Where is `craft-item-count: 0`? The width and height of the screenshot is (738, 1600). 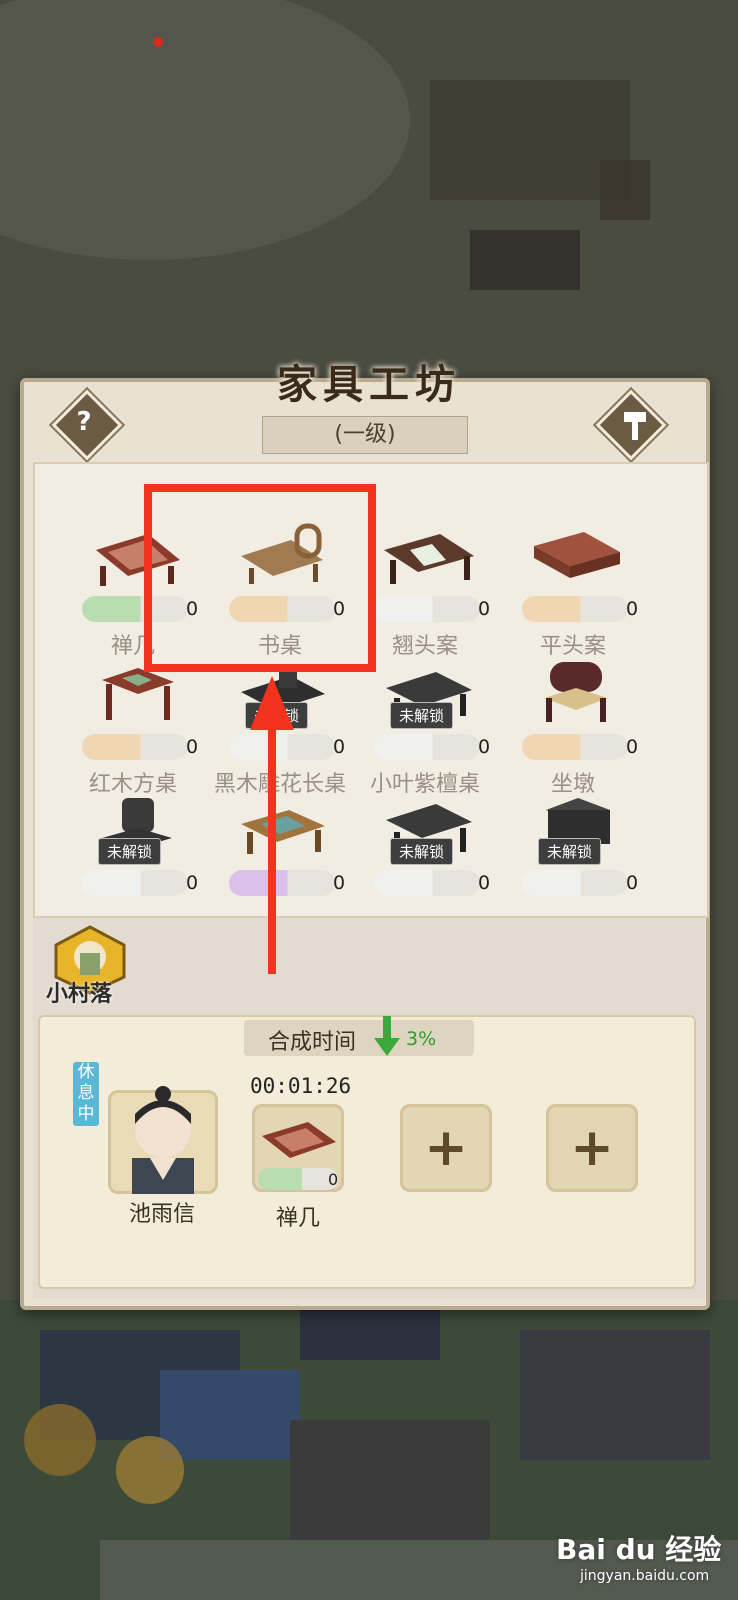
craft-item-count: 0 is located at coordinates (333, 1179).